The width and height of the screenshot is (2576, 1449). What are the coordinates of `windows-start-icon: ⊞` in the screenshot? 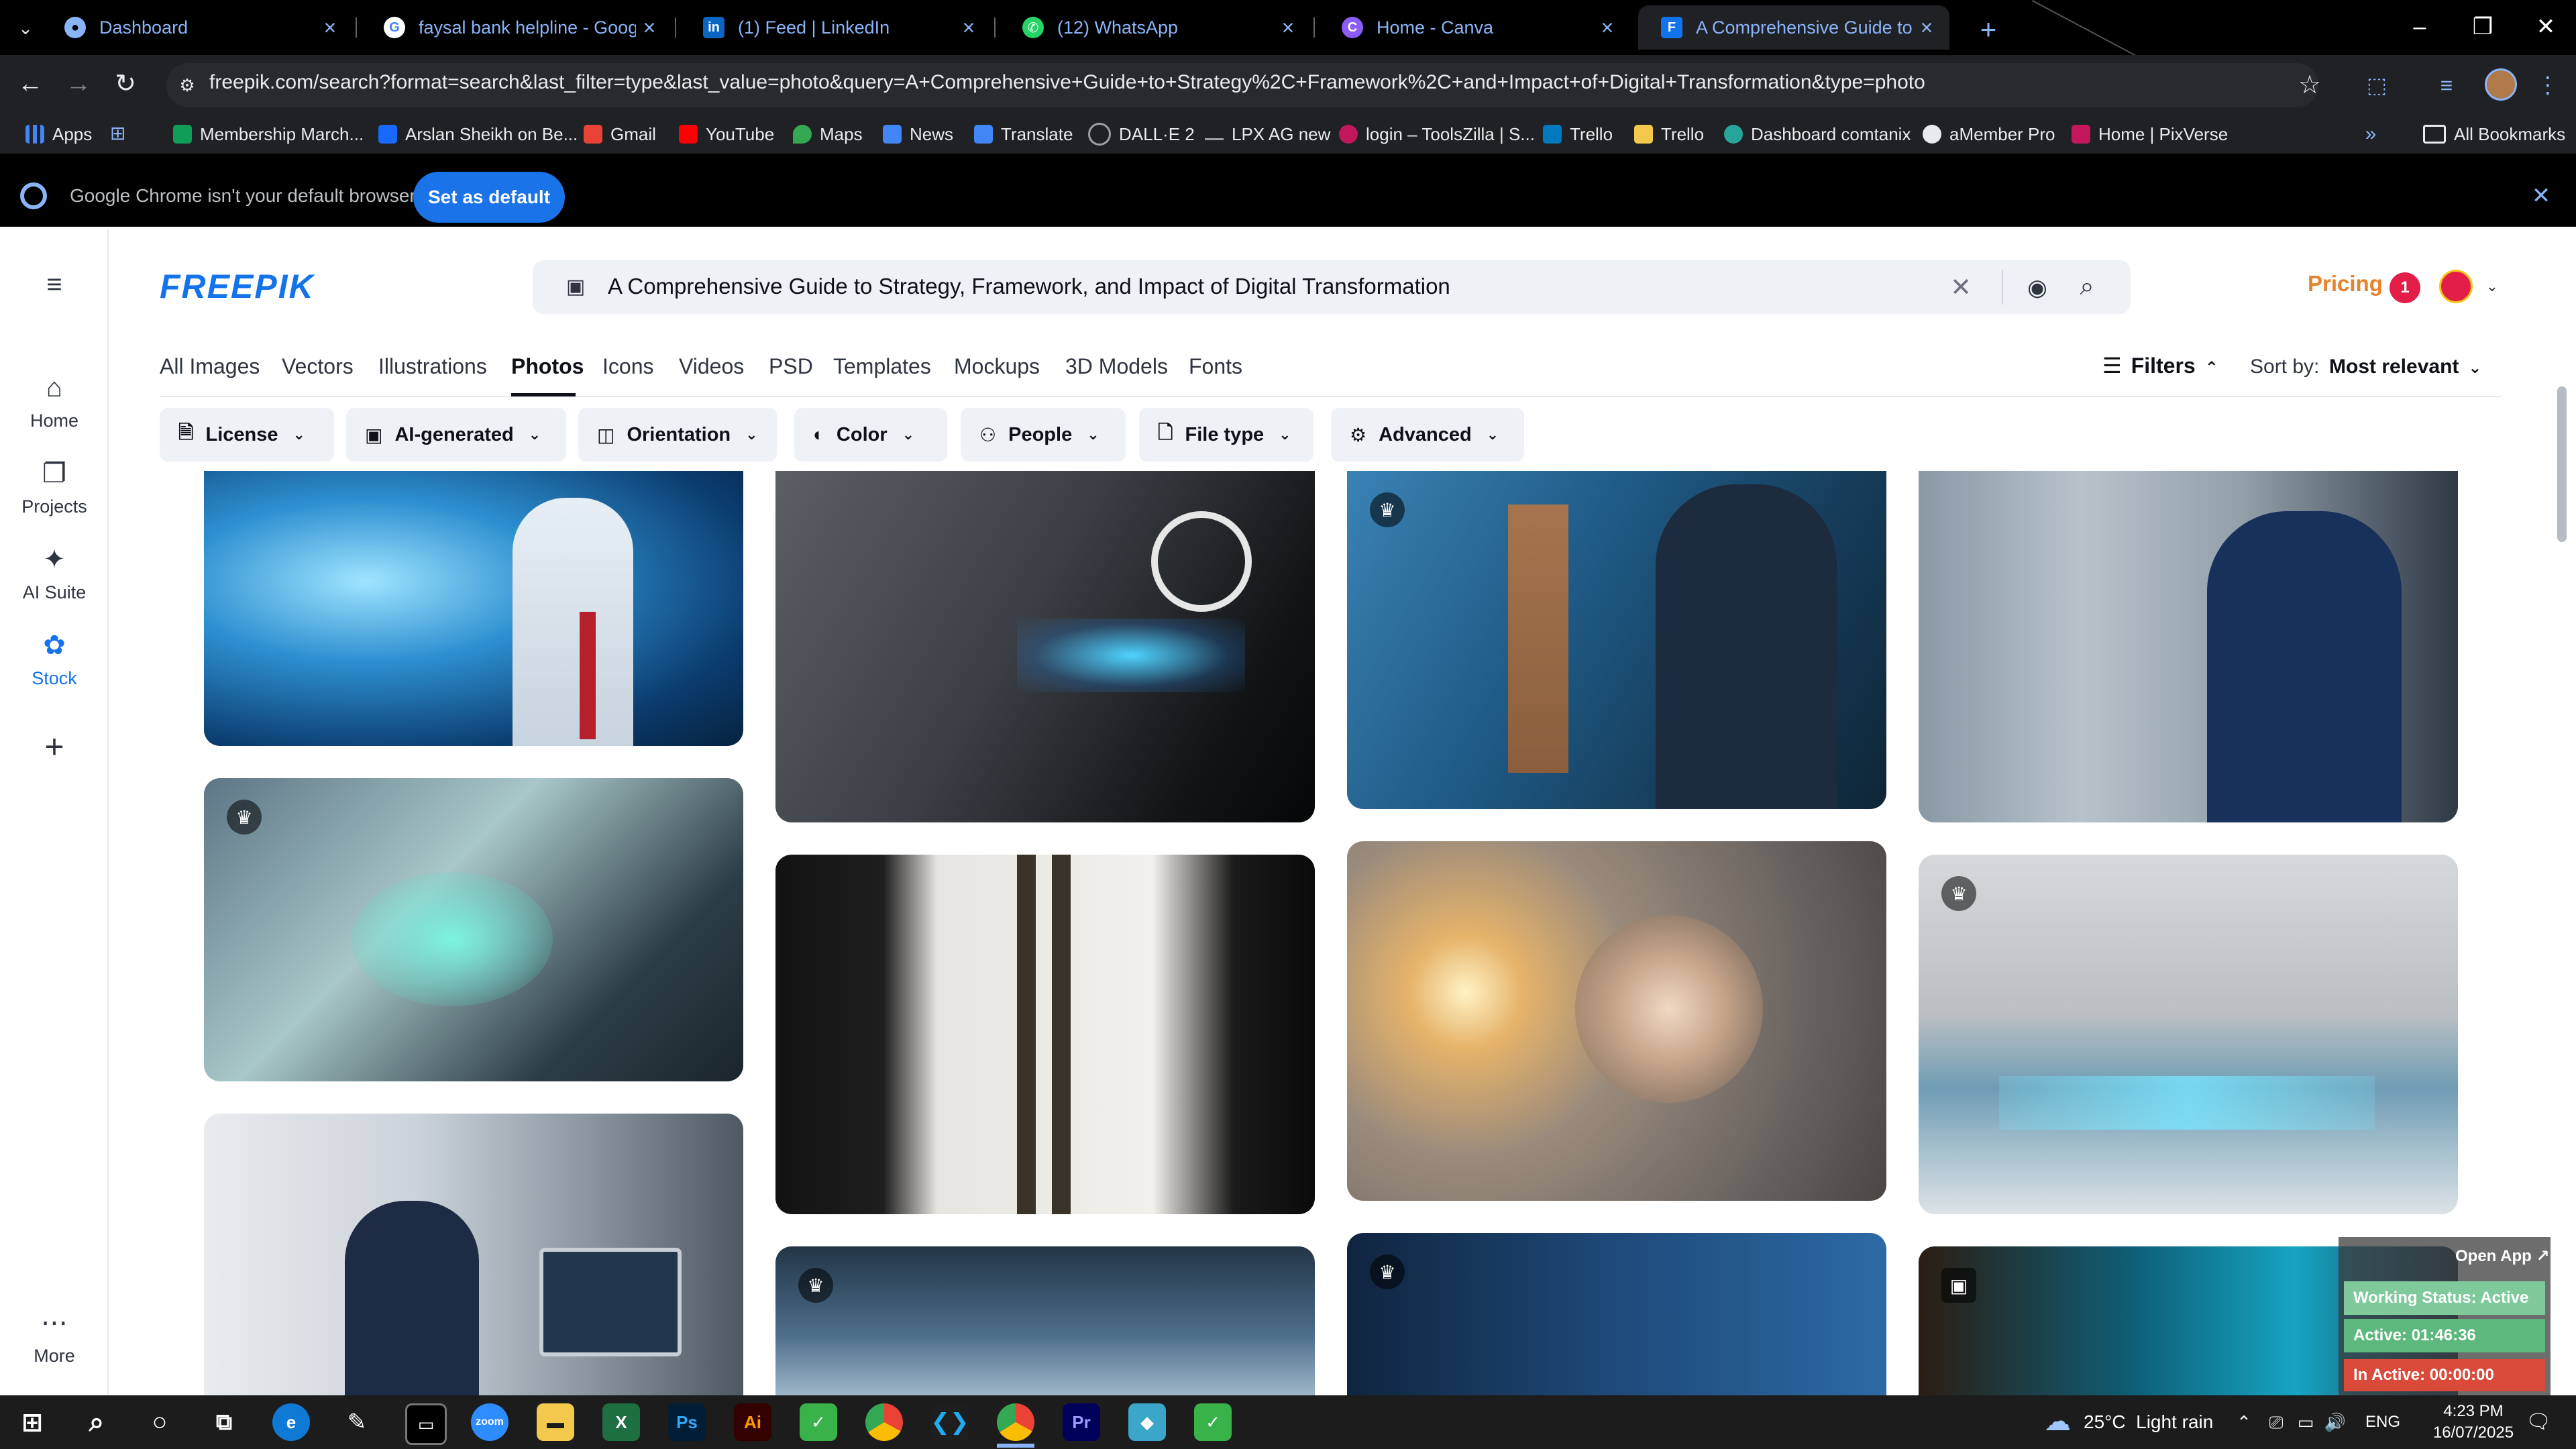 It's located at (32, 1422).